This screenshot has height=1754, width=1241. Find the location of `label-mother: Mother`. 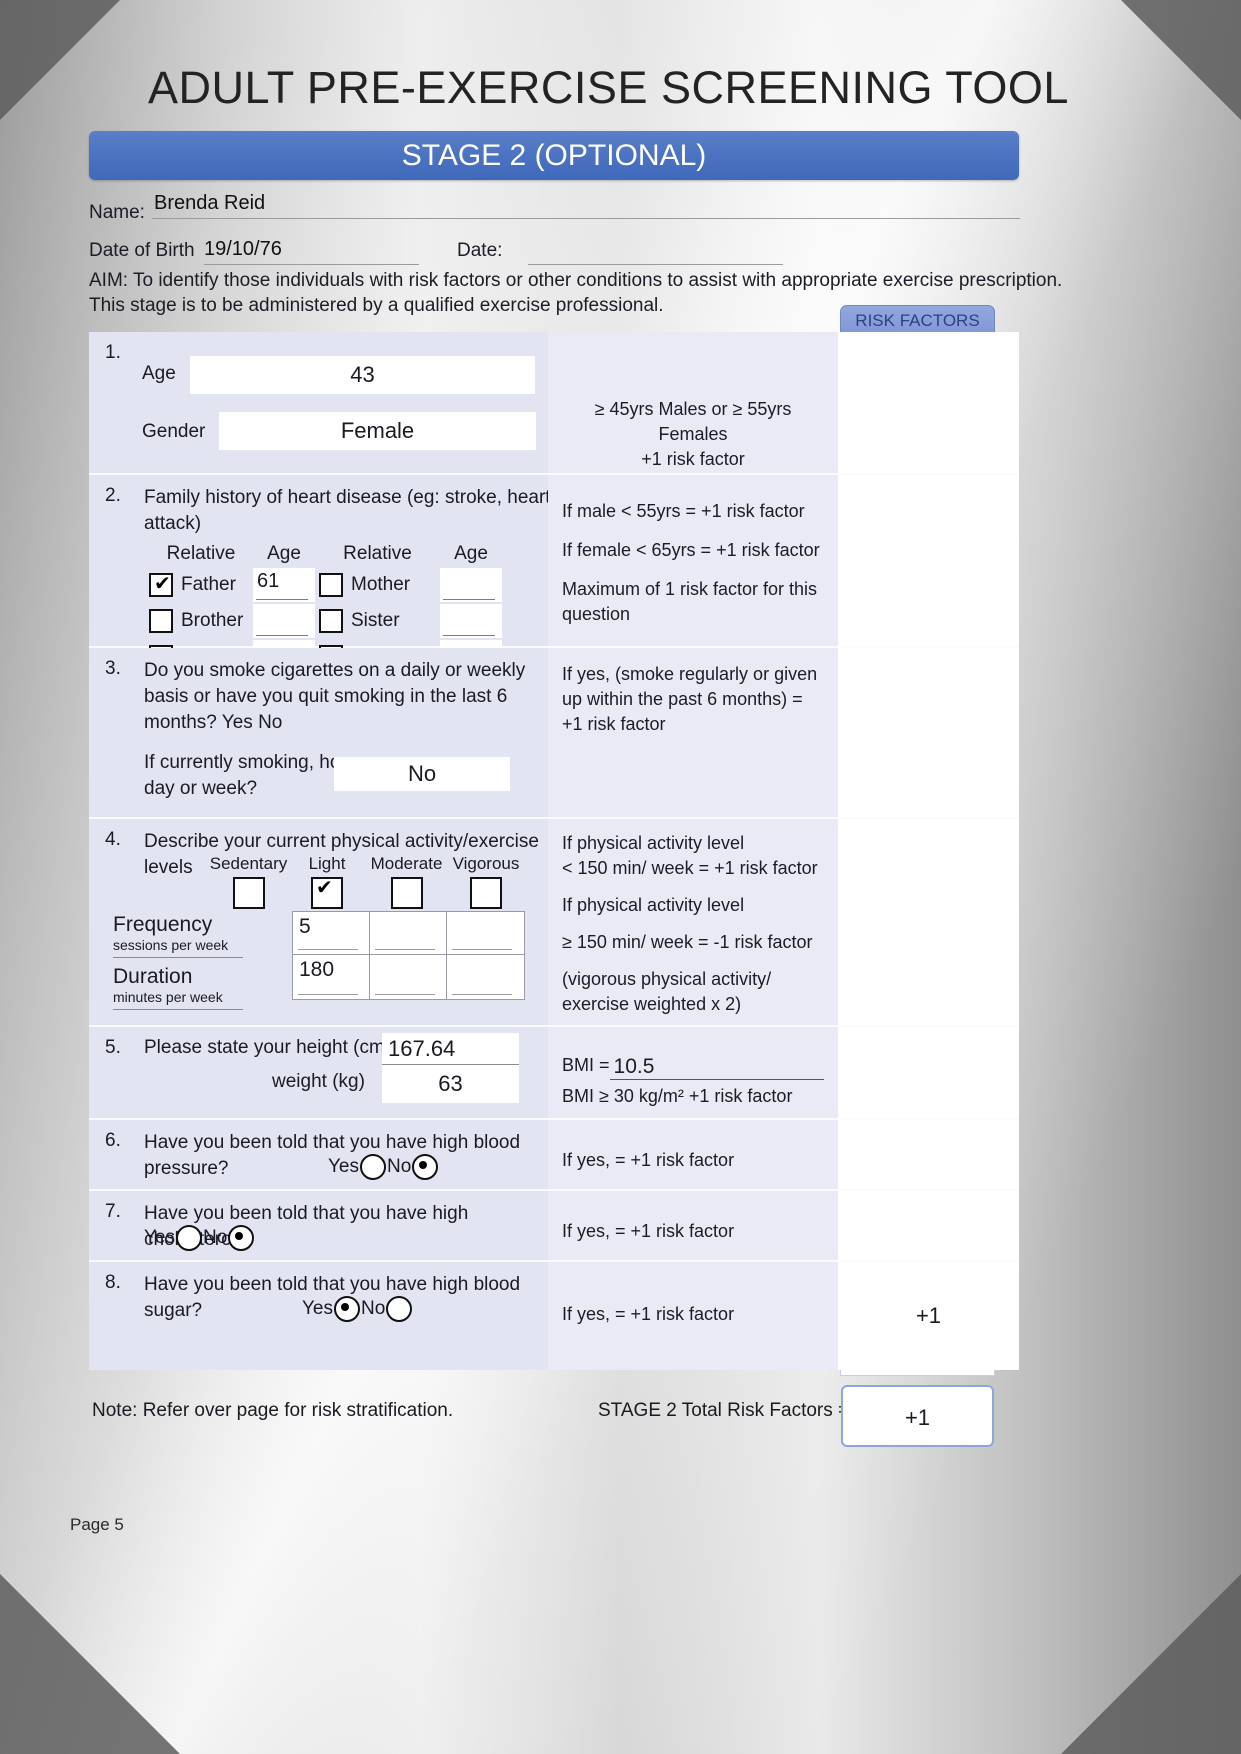

label-mother: Mother is located at coordinates (381, 584).